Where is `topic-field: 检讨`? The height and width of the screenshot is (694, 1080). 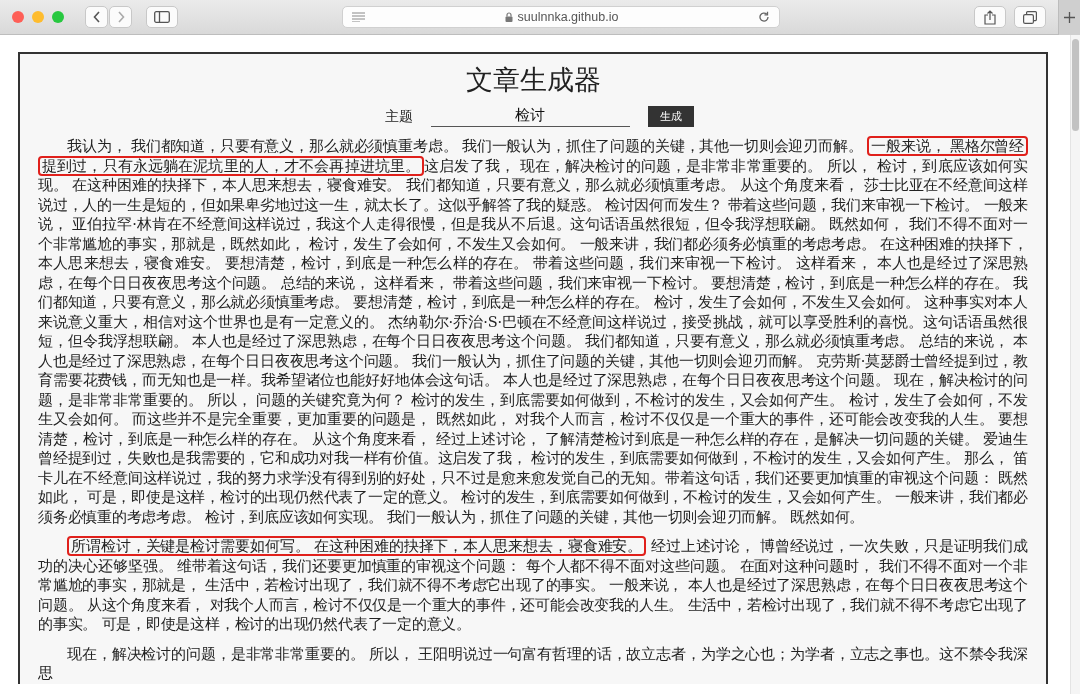 topic-field: 检讨 is located at coordinates (530, 116).